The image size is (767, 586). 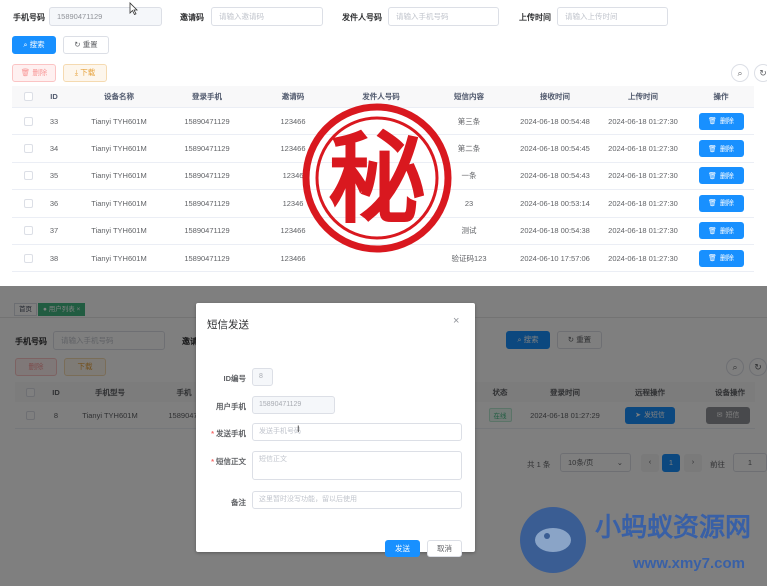 I want to click on delete-button: 🗑 删除, so click(x=34, y=73).